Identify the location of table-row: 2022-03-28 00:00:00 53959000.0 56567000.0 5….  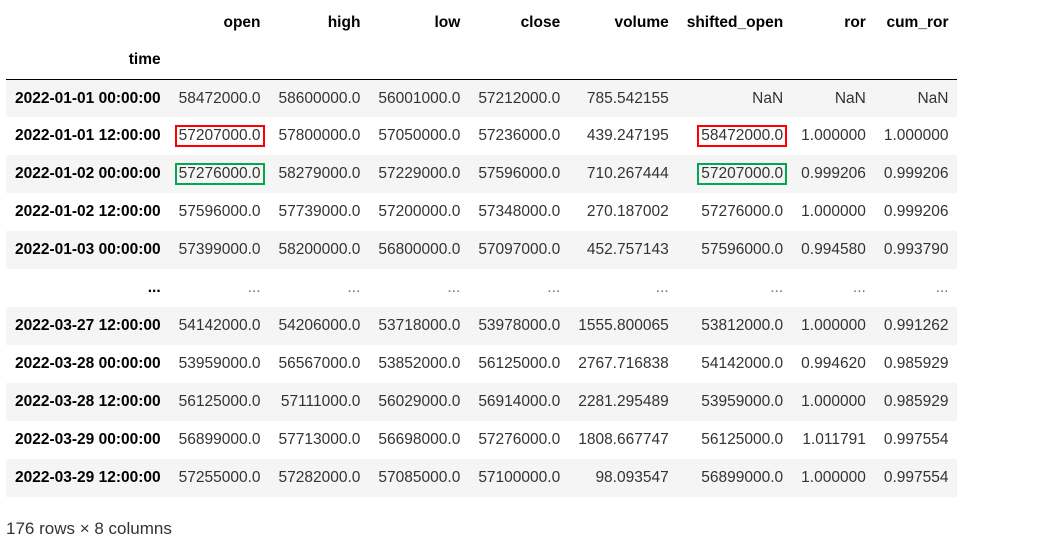
(482, 364).